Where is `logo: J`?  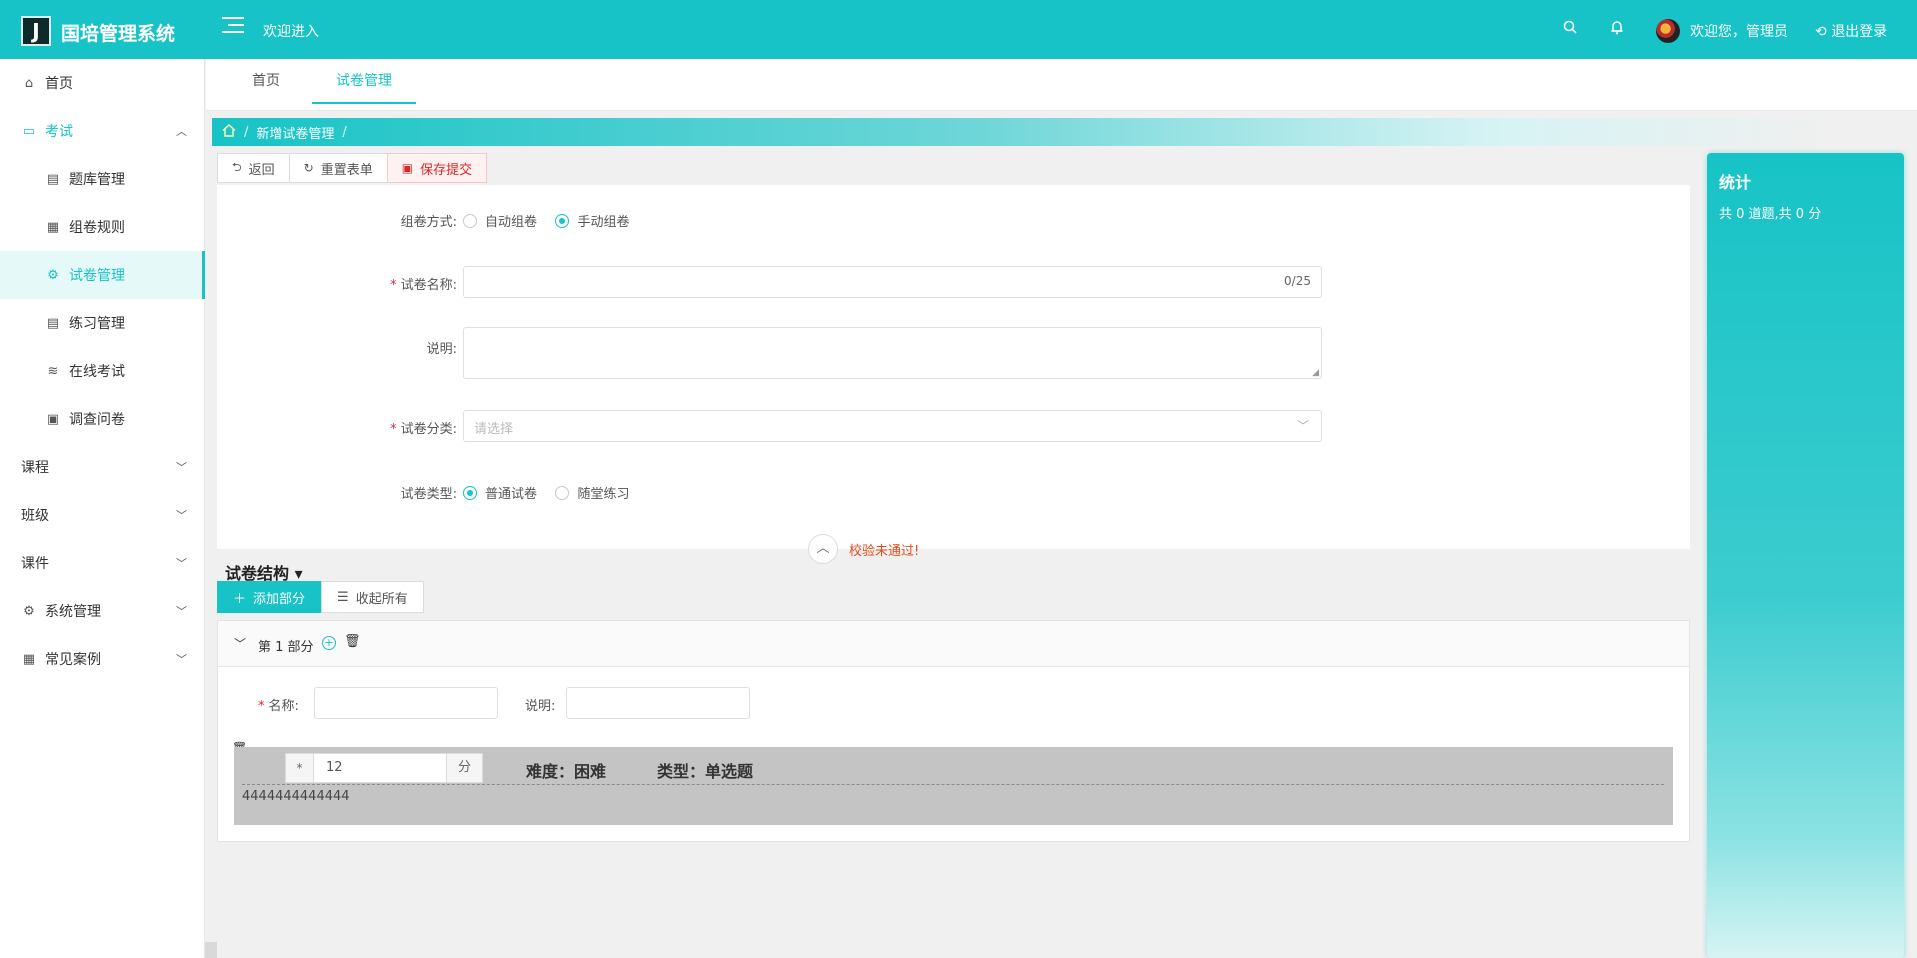 logo: J is located at coordinates (36, 31).